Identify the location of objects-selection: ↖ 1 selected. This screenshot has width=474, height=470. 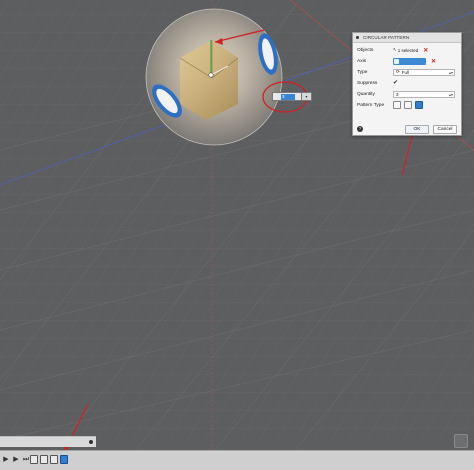
(405, 50).